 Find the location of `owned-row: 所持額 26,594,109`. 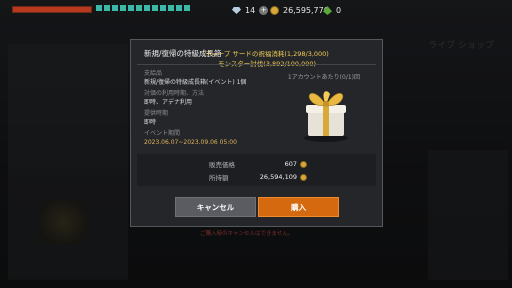

owned-row: 所持額 26,594,109 is located at coordinates (258, 177).